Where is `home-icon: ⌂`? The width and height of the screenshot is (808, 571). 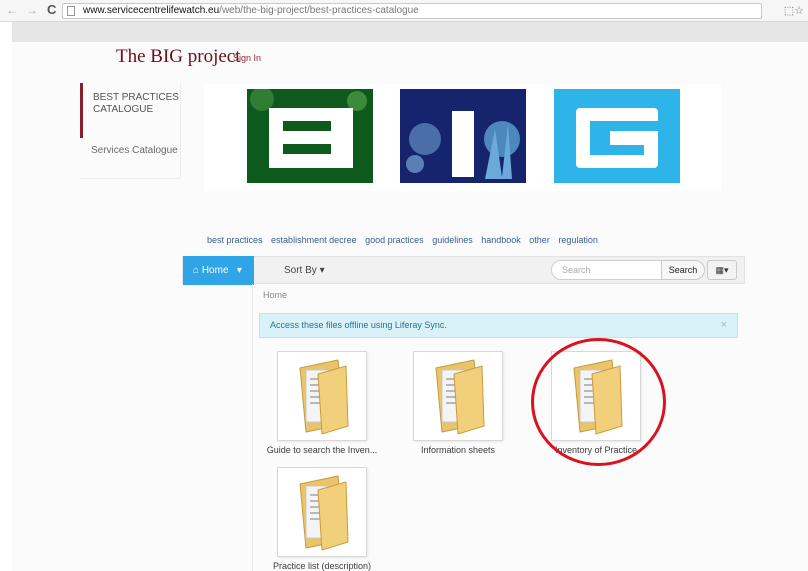
home-icon: ⌂ is located at coordinates (196, 270).